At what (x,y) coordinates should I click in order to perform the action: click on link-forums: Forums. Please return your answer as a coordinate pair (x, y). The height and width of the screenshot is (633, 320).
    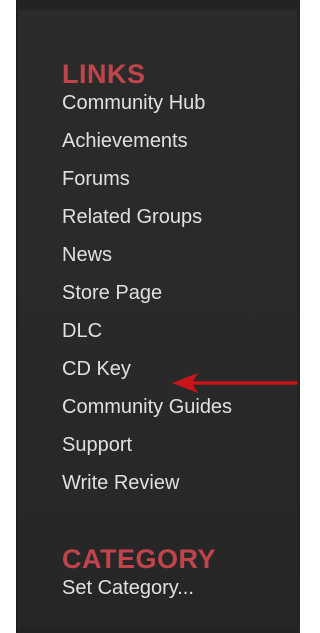
    Looking at the image, I should click on (96, 179).